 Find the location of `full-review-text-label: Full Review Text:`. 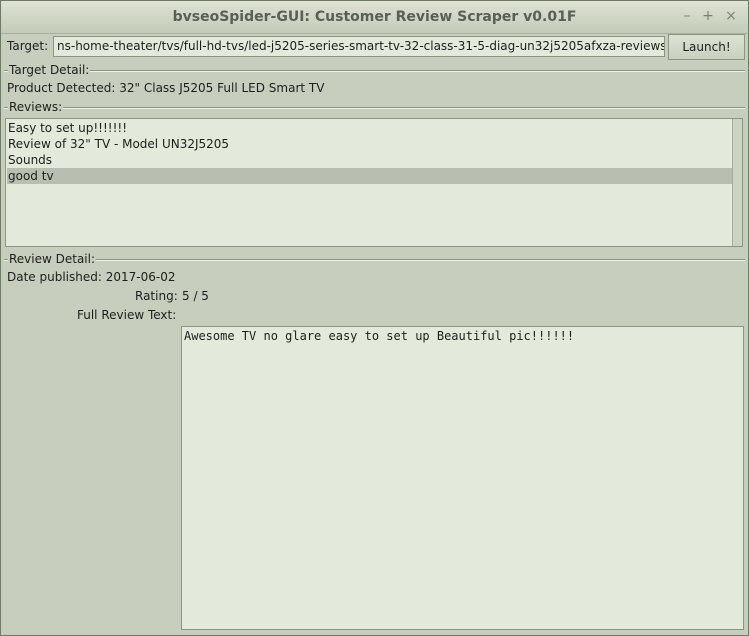

full-review-text-label: Full Review Text: is located at coordinates (127, 315).